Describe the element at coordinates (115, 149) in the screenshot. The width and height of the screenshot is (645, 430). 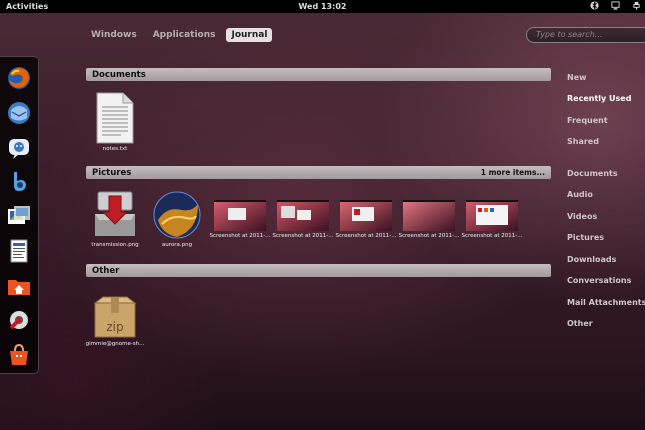
I see `item-label: notes.txt` at that location.